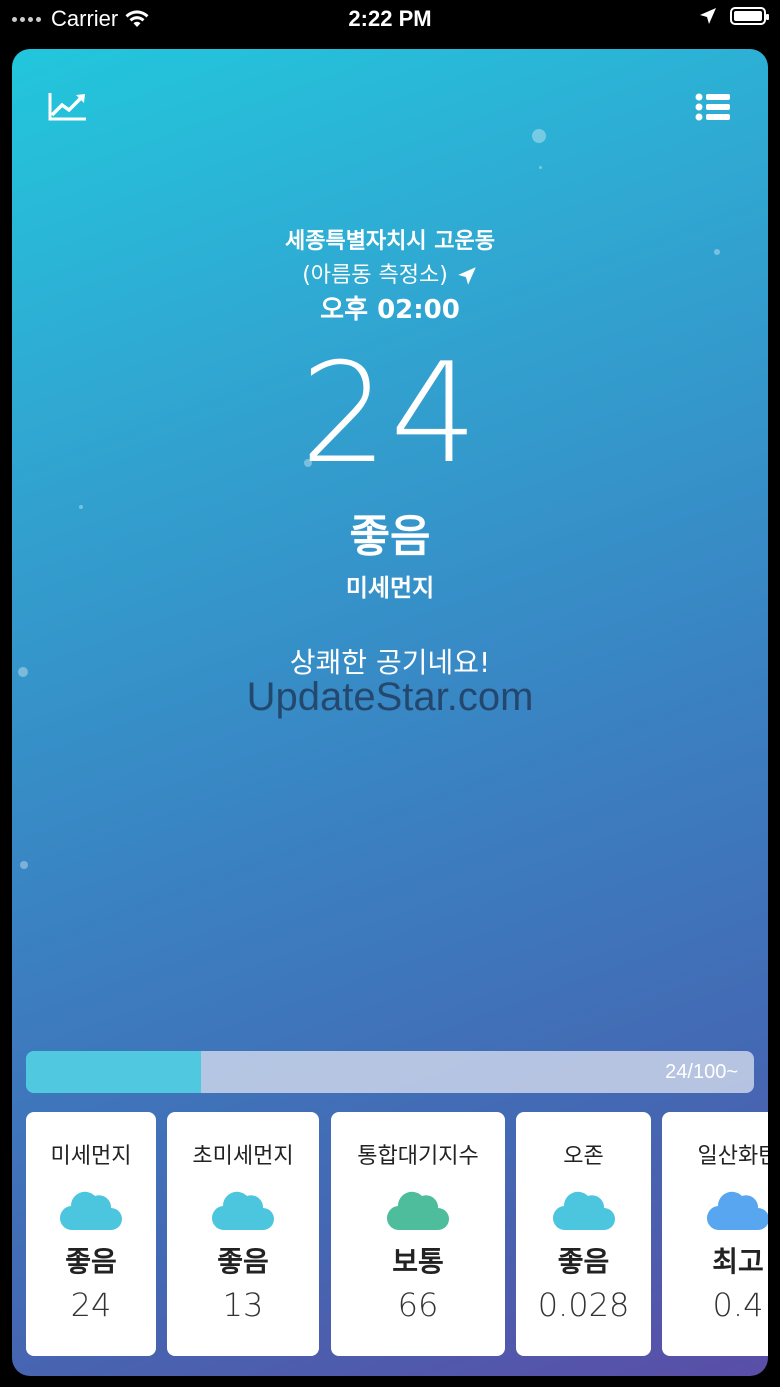 This screenshot has width=780, height=1387. Describe the element at coordinates (418, 1305) in the screenshot. I see `tile-value: 66` at that location.